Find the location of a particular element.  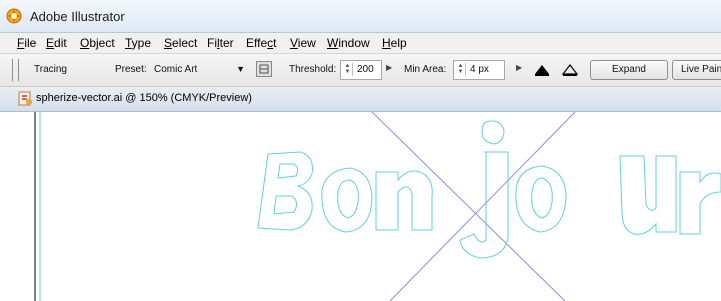

menu-filter-hotkey: l is located at coordinates (218, 43).